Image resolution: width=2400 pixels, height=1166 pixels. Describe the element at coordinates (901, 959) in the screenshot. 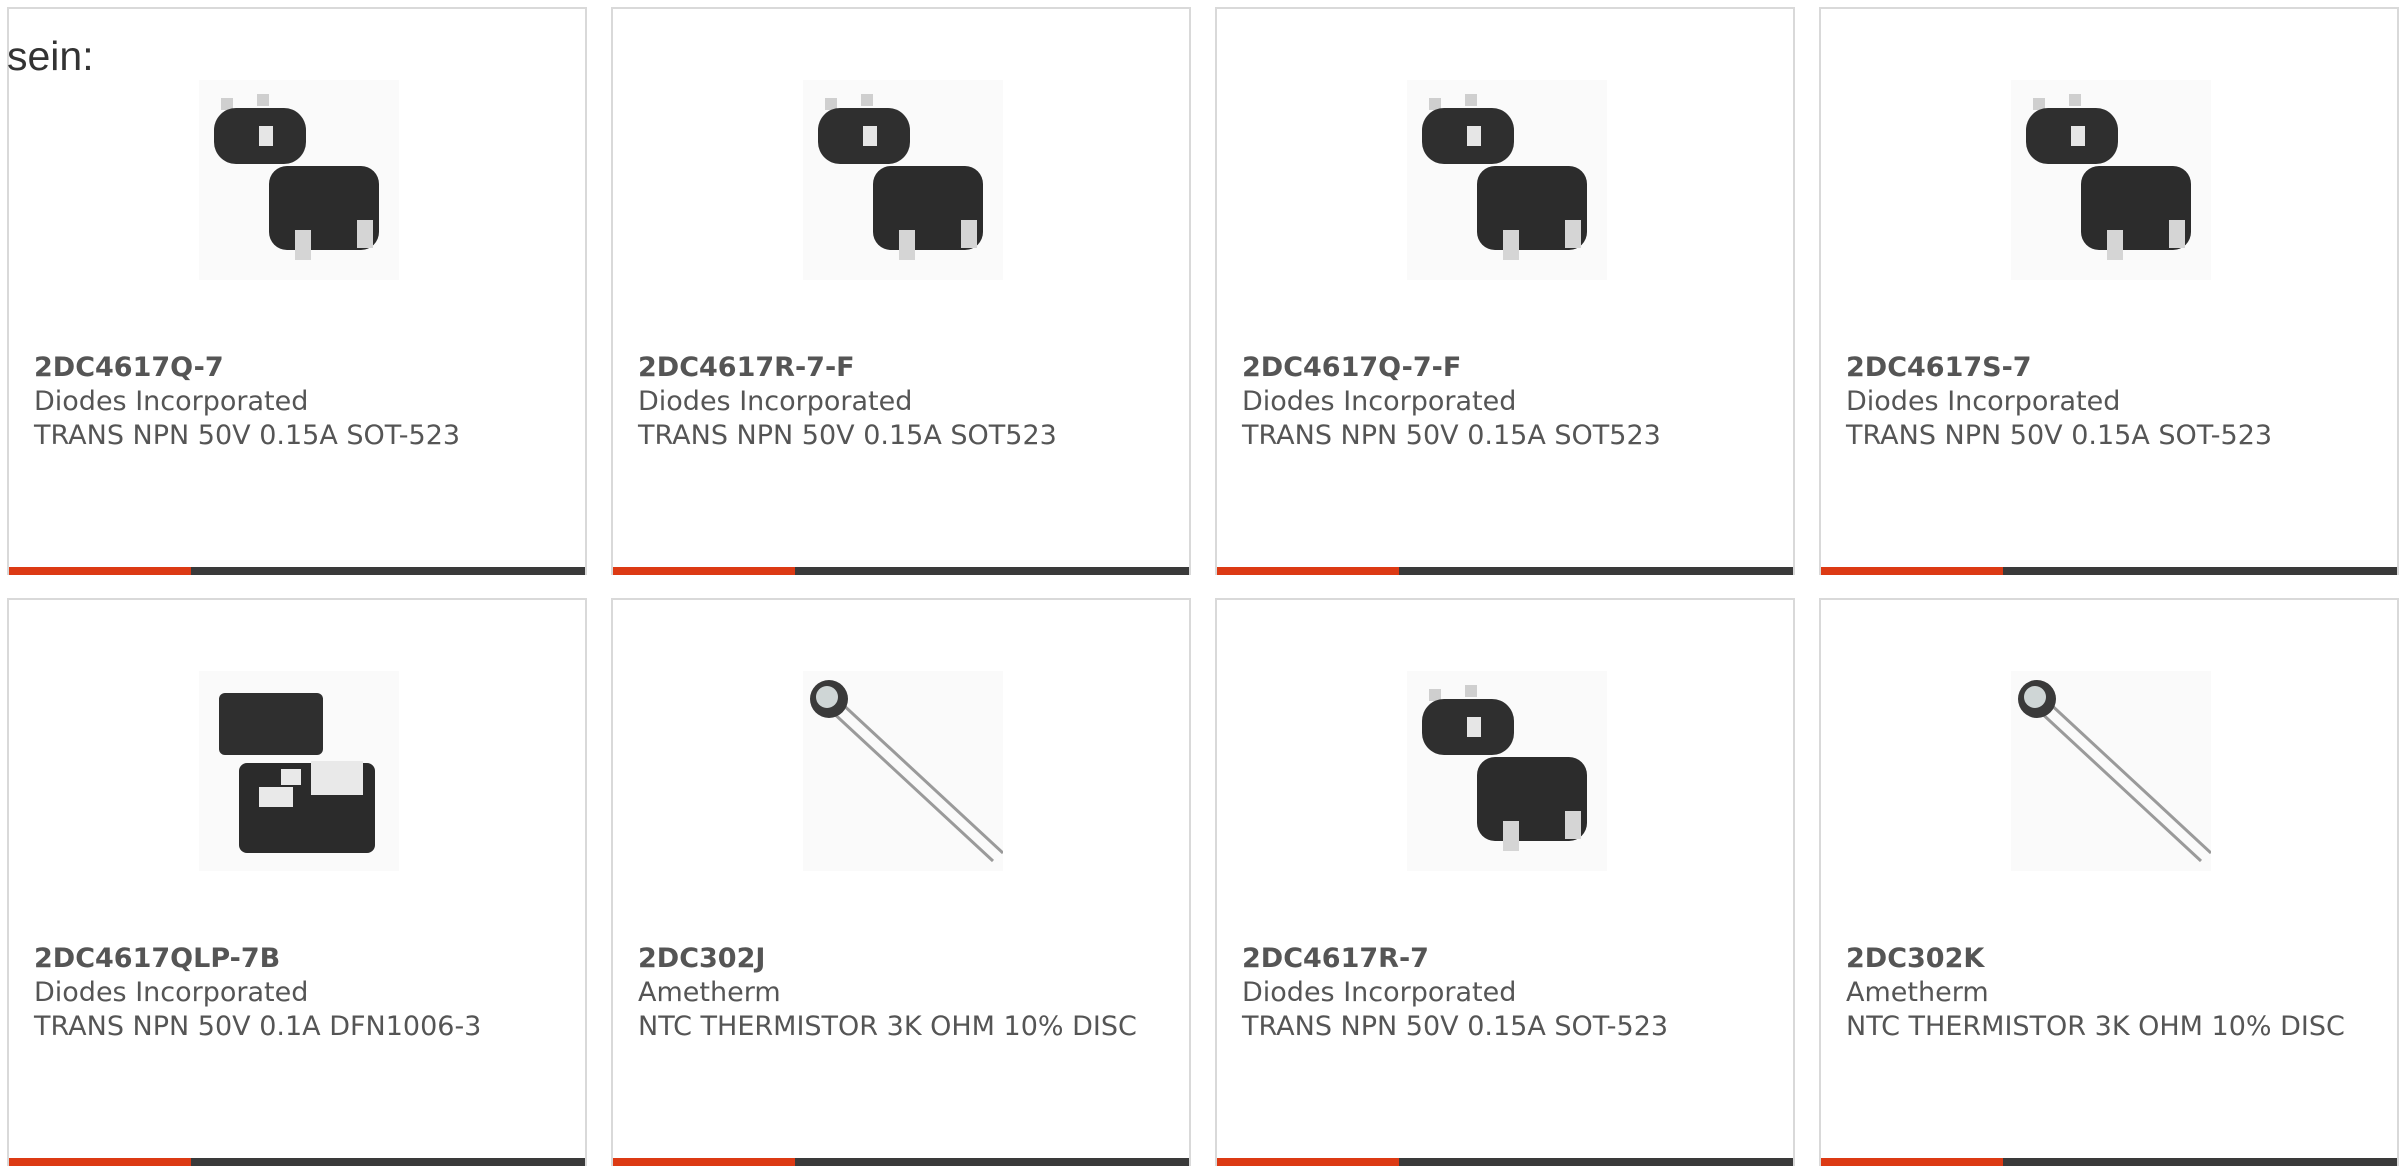

I see `part-number-link: 2DC302J` at that location.